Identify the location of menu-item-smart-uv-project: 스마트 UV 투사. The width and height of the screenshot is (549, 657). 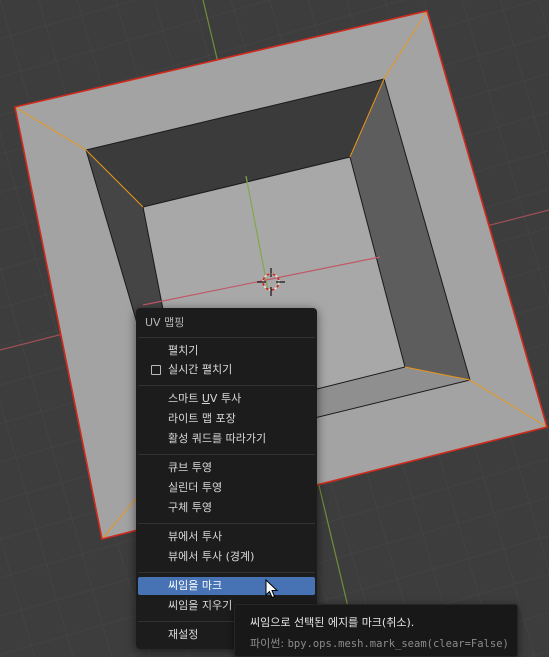
(226, 399).